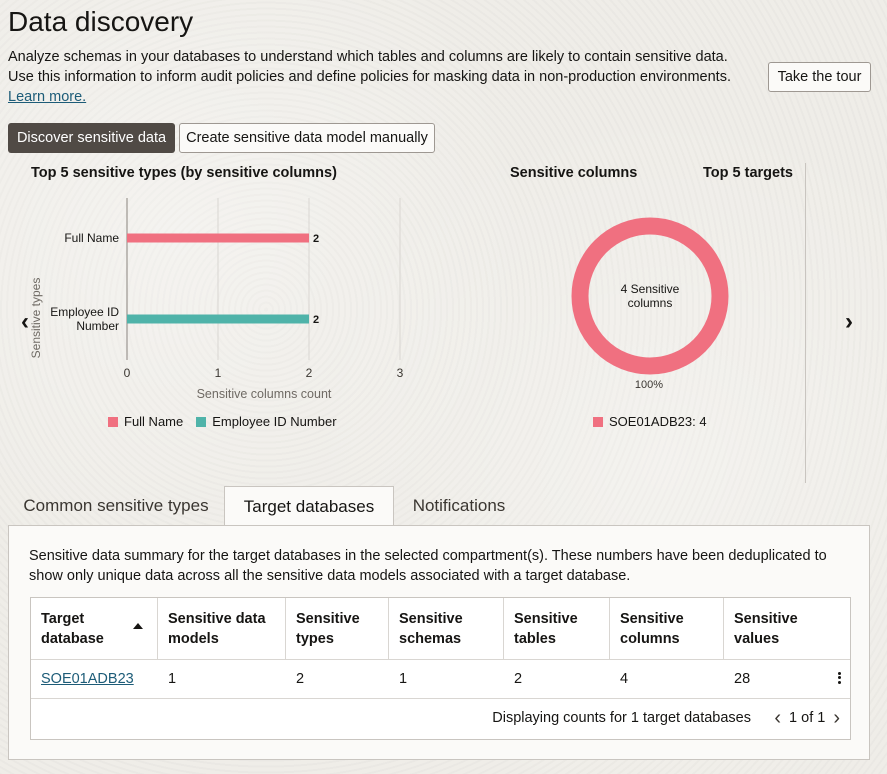 Image resolution: width=887 pixels, height=774 pixels. I want to click on sort-ascending-icon, so click(138, 626).